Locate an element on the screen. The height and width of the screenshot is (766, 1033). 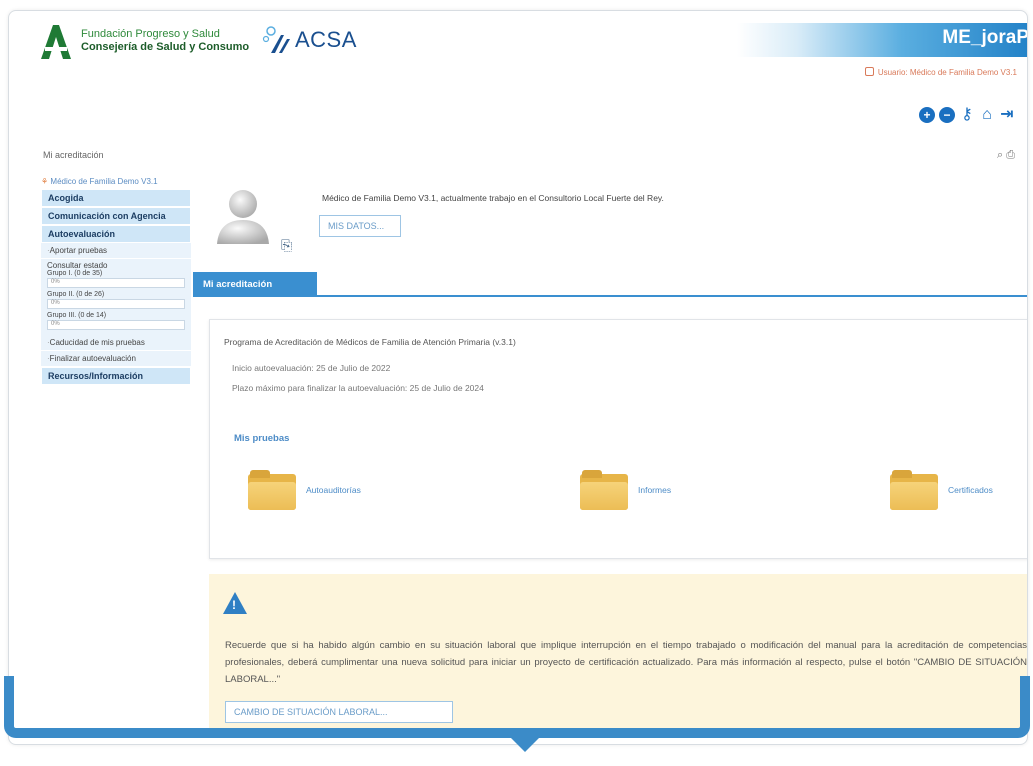
group-2-progress: 0% is located at coordinates (116, 304).